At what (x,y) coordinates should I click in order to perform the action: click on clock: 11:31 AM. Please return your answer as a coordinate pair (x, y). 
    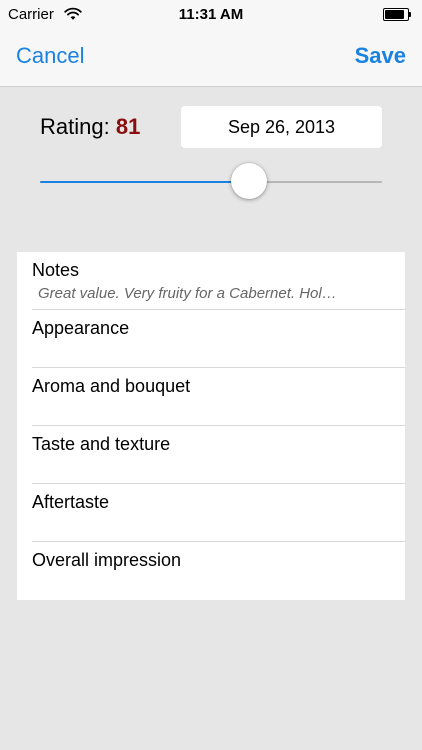
    Looking at the image, I should click on (211, 14).